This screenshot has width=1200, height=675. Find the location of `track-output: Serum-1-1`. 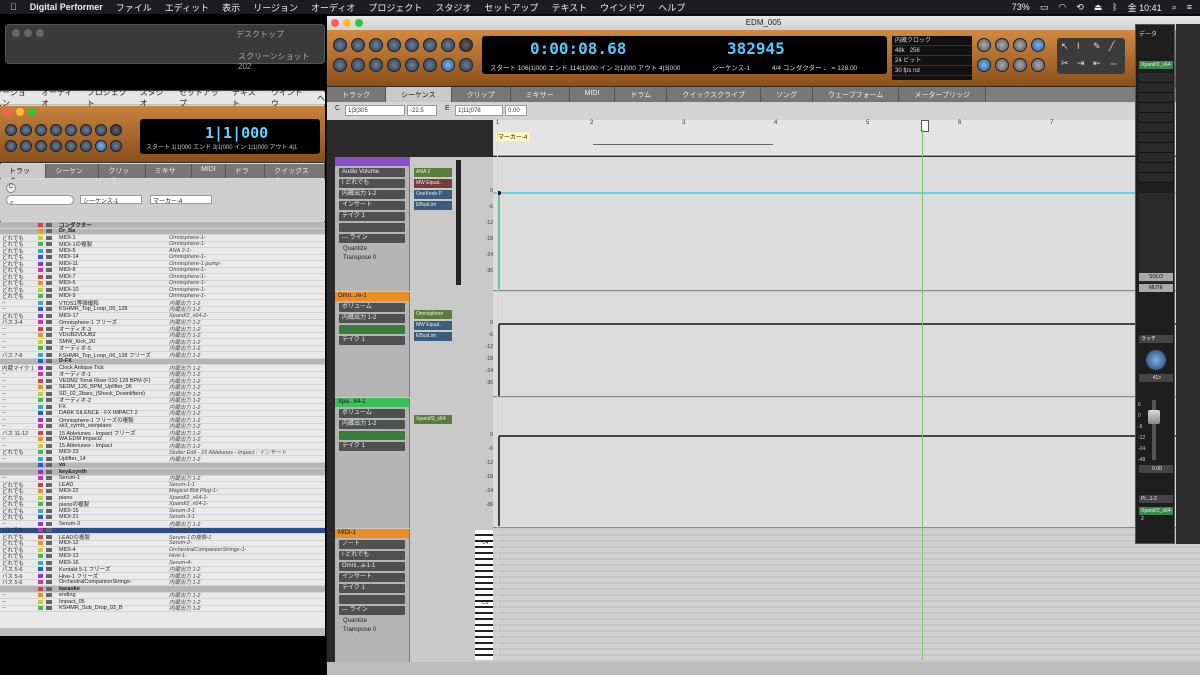

track-output: Serum-1-1 is located at coordinates (230, 485).